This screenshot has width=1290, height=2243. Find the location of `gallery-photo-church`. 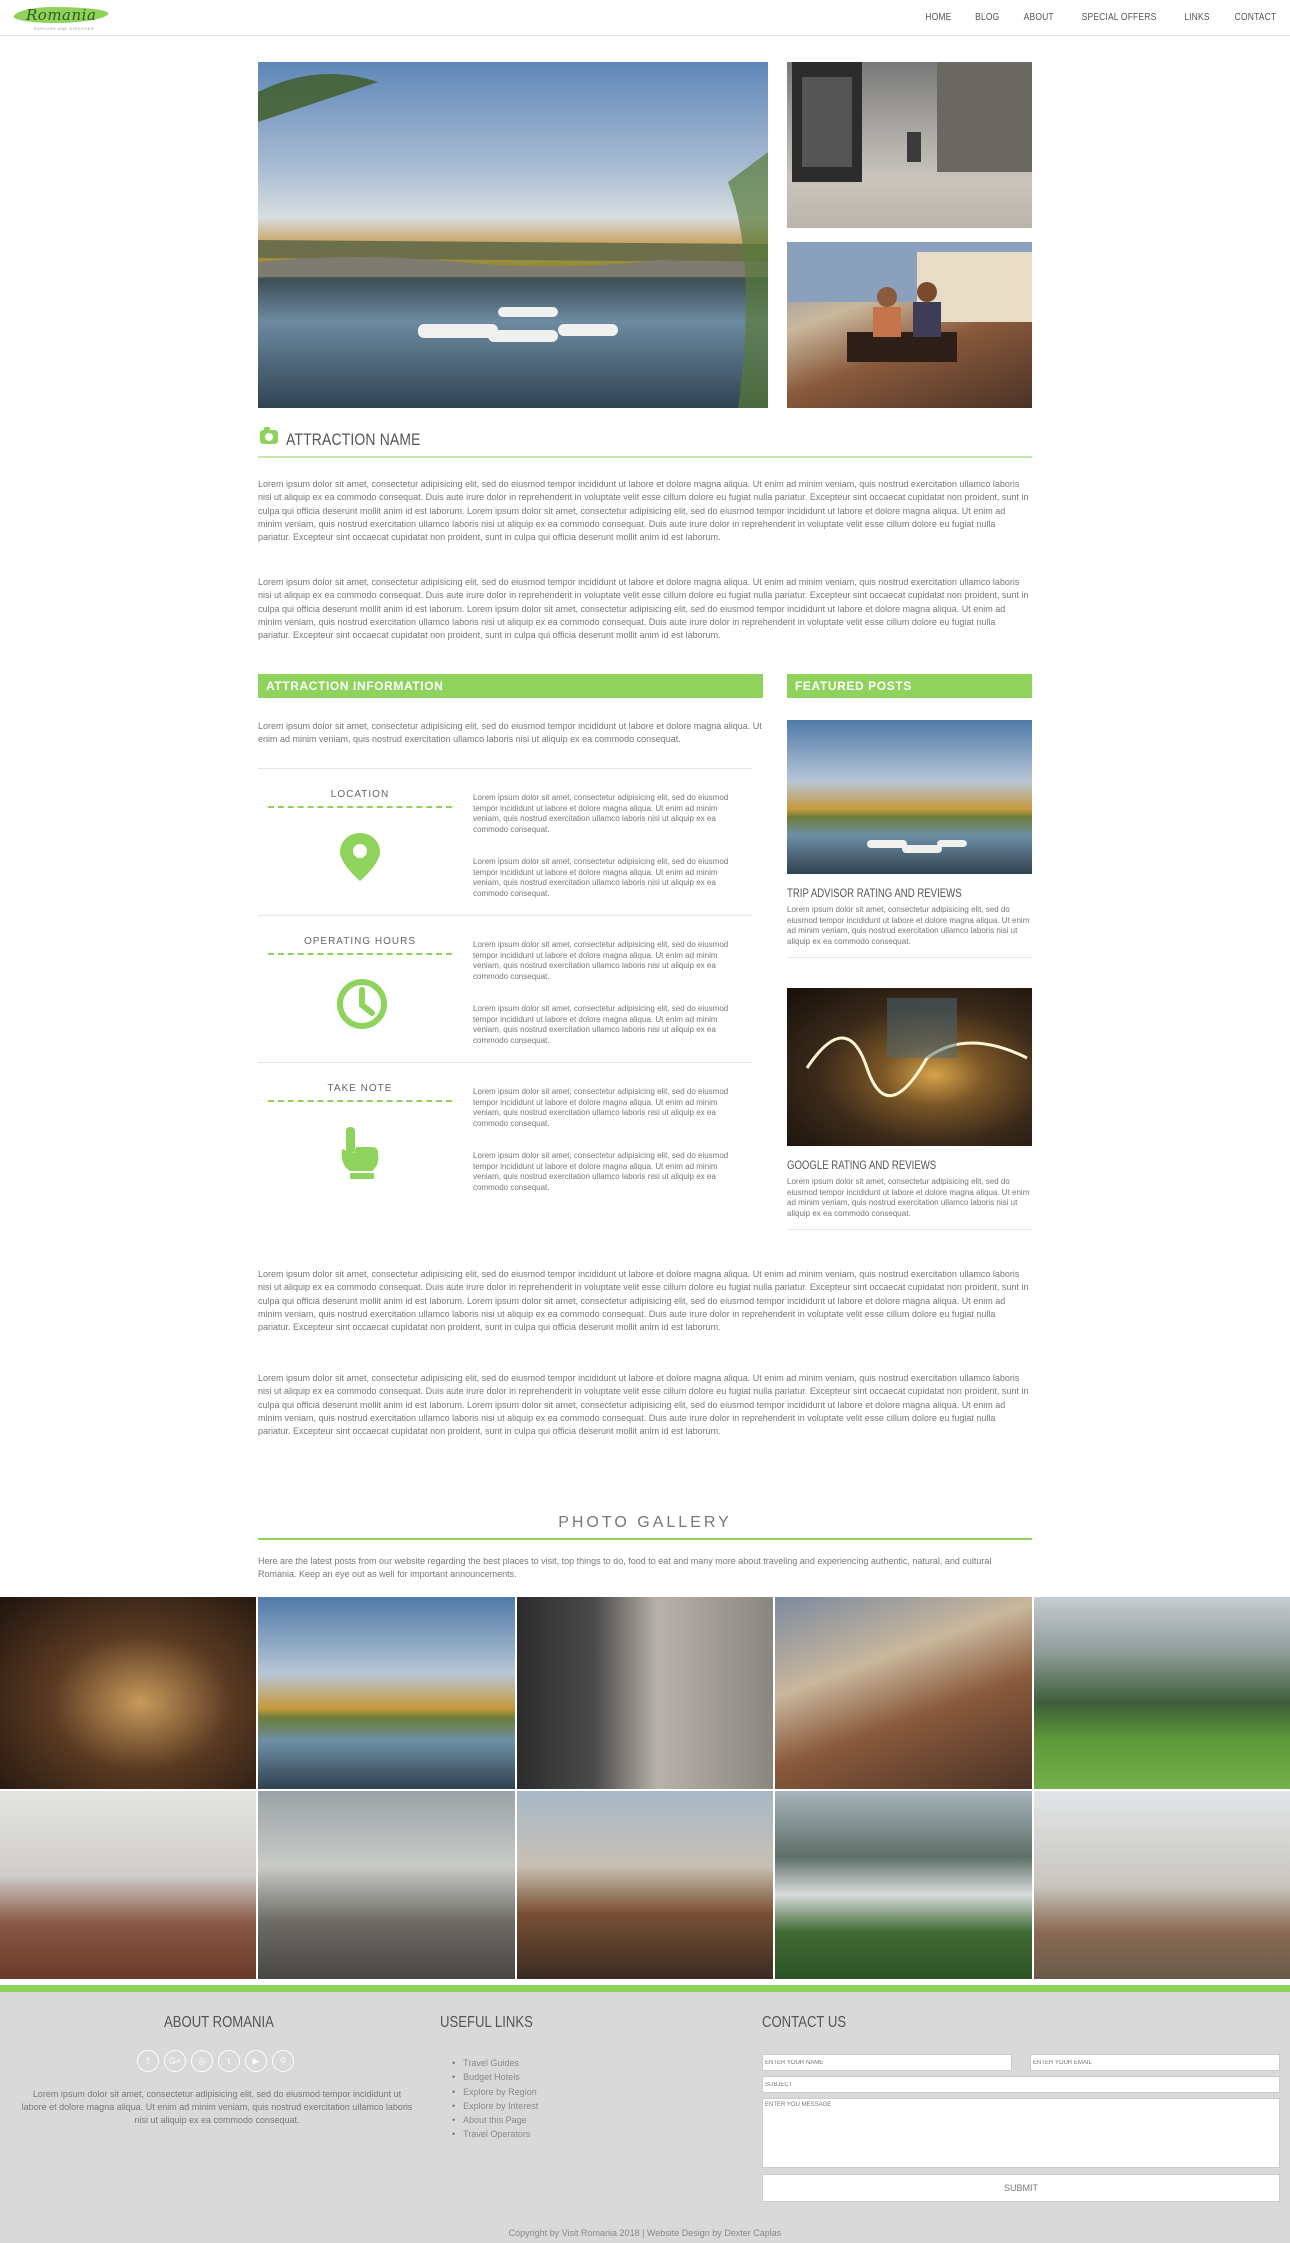

gallery-photo-church is located at coordinates (128, 1885).